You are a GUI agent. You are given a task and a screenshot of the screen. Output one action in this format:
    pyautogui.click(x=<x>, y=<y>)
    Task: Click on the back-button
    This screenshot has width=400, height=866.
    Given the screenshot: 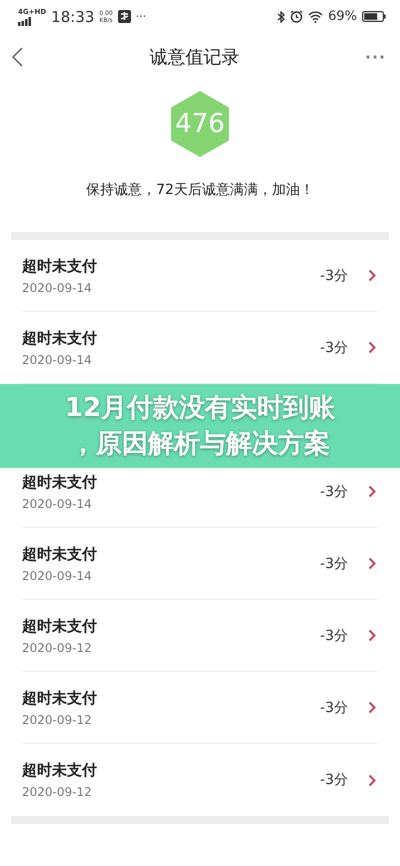 What is the action you would take?
    pyautogui.click(x=17, y=57)
    